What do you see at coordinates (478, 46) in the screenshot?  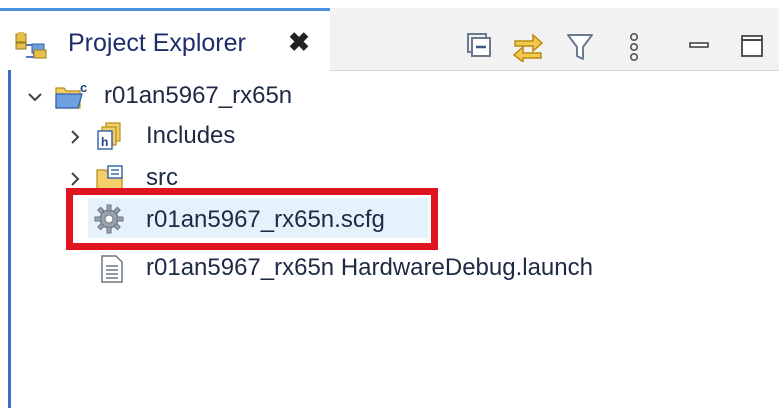 I see `collapse-all-icon` at bounding box center [478, 46].